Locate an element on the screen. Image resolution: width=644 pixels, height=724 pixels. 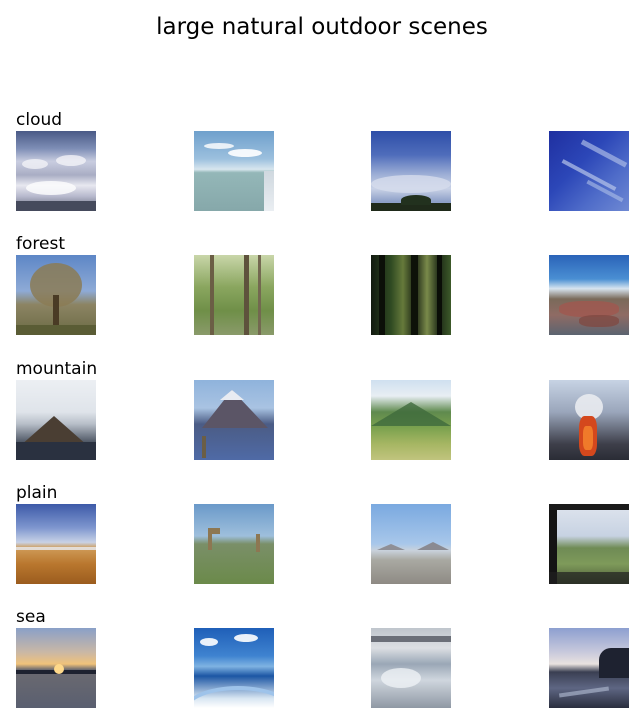
row-label-sea: sea is located at coordinates (31, 617).